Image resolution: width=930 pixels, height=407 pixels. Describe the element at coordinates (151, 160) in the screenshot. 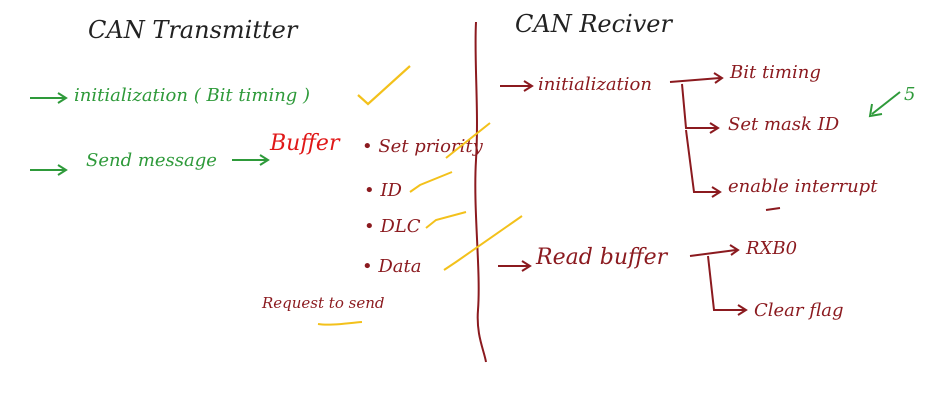

I see `tx-send-label: Send message` at that location.